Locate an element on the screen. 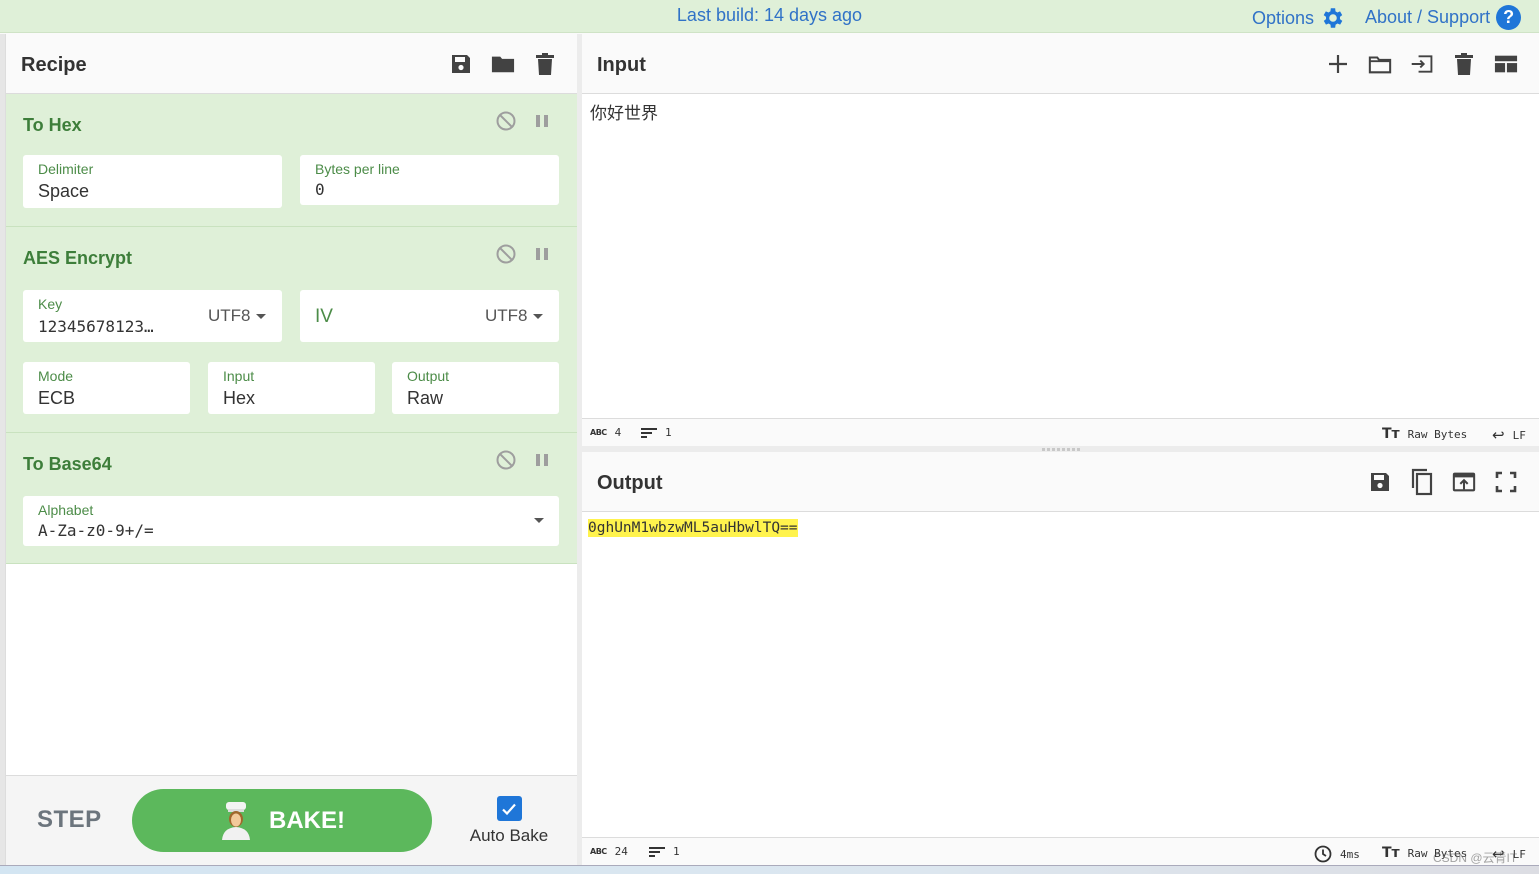 This screenshot has width=1539, height=874. input-title: Input is located at coordinates (621, 65).